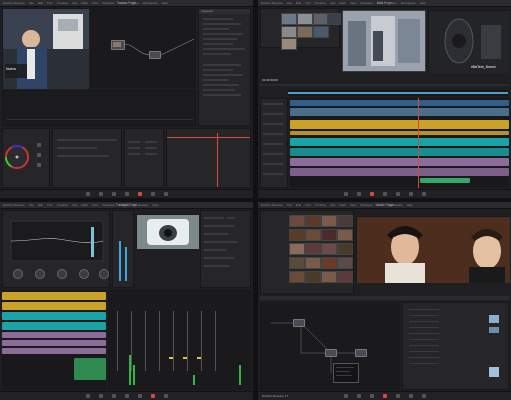 The image size is (511, 400). What do you see at coordinates (208, 158) in the screenshot?
I see `keyframes-panel` at bounding box center [208, 158].